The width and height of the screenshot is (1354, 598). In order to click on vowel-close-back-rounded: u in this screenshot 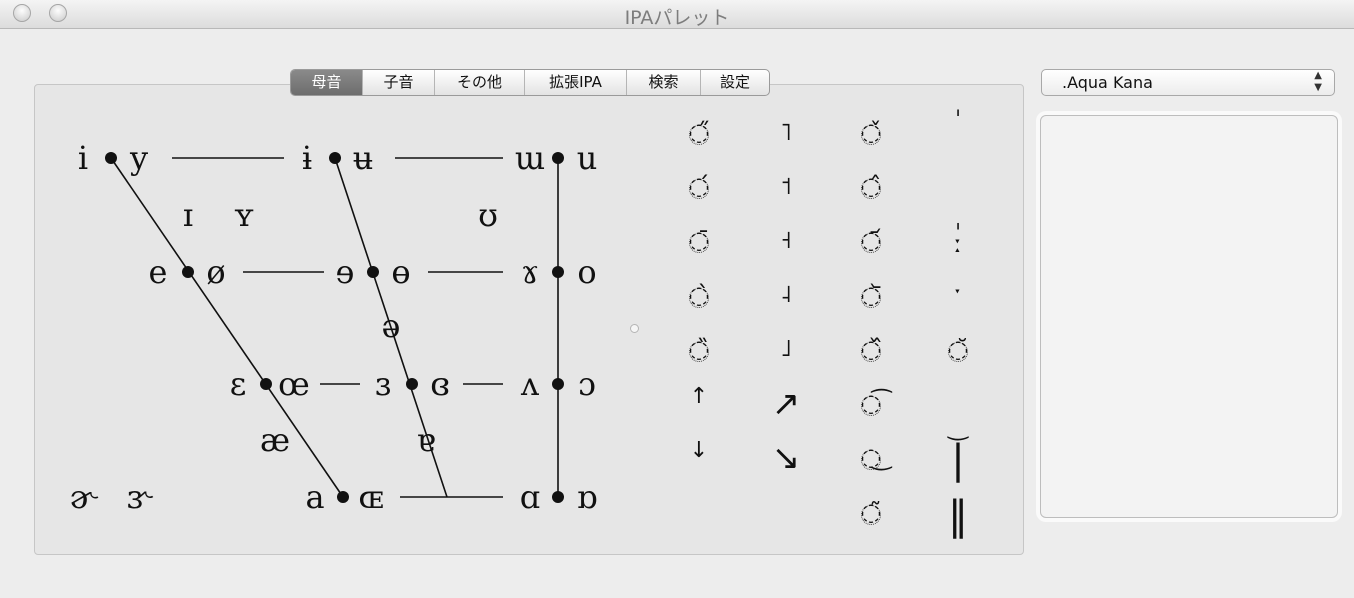, I will do `click(587, 158)`.